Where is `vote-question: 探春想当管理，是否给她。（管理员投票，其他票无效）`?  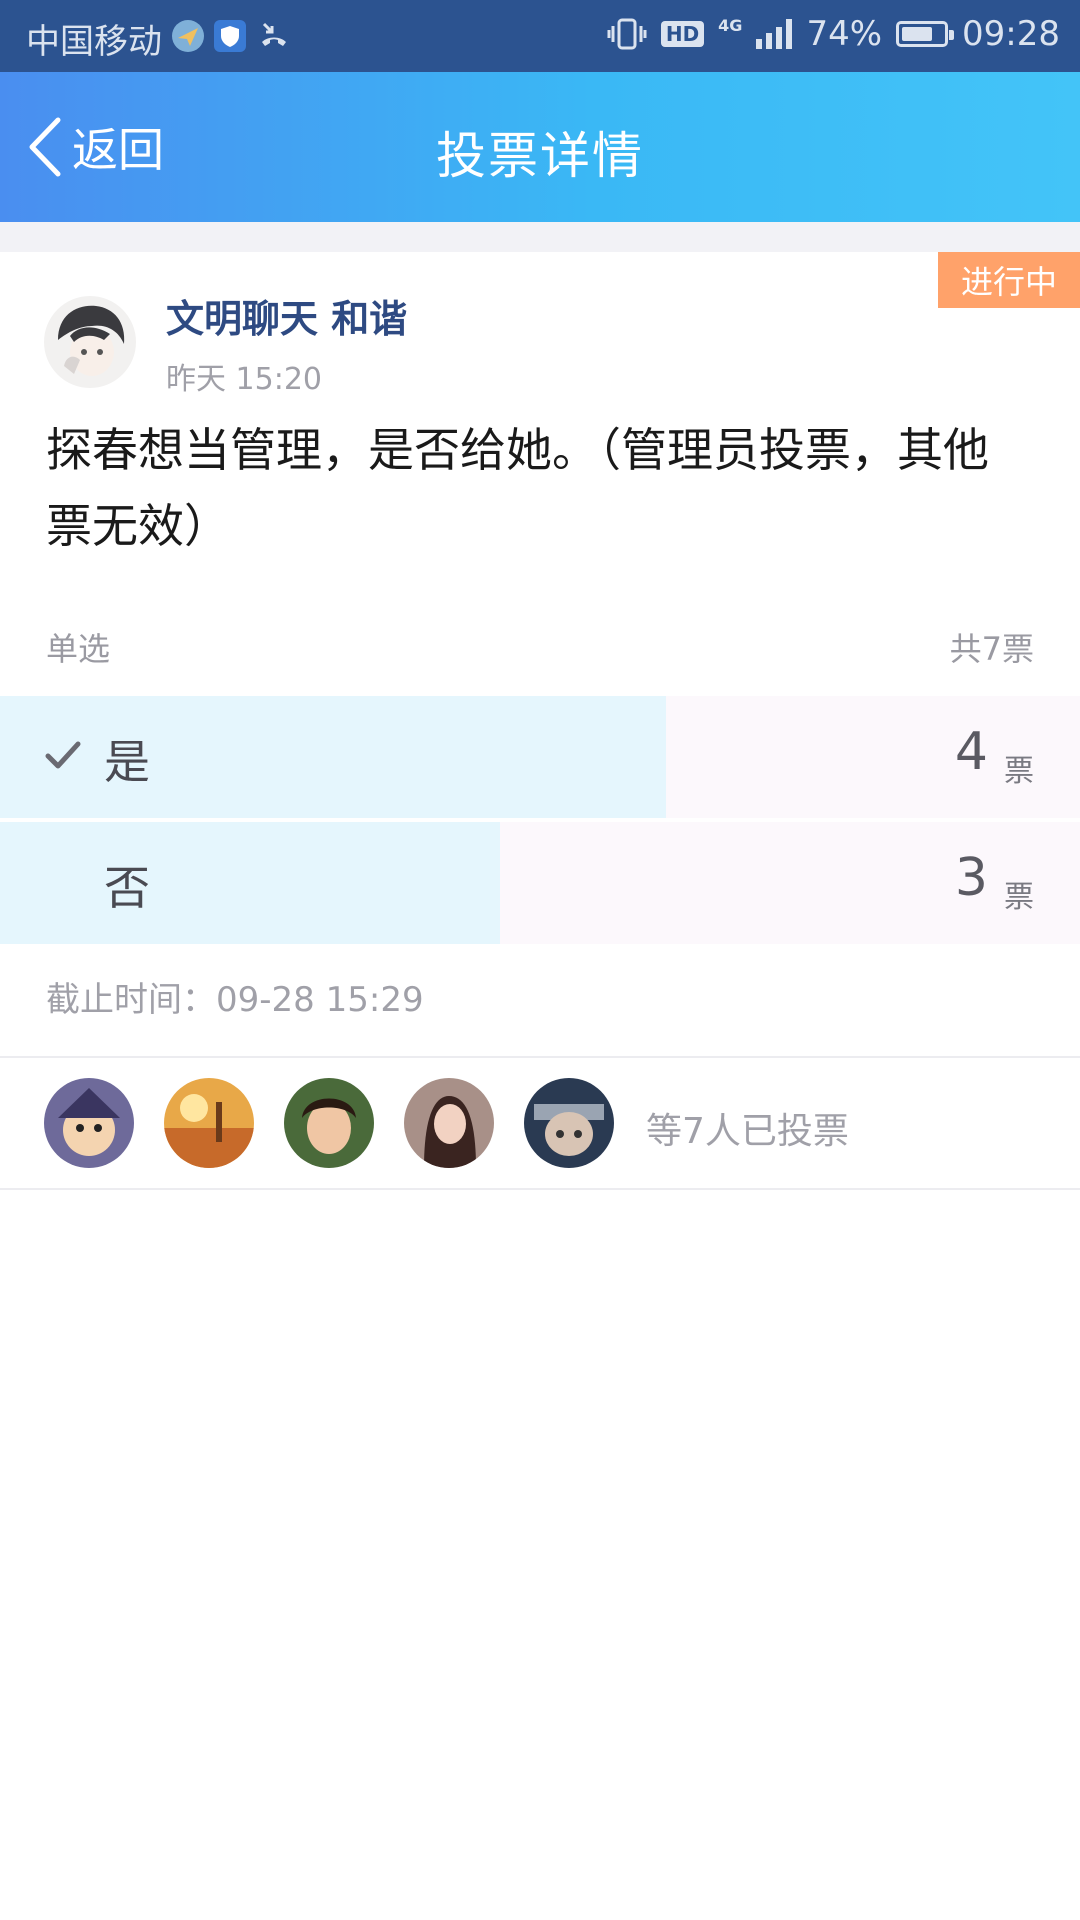
vote-question: 探春想当管理，是否给她。（管理员投票，其他票无效） is located at coordinates (517, 488).